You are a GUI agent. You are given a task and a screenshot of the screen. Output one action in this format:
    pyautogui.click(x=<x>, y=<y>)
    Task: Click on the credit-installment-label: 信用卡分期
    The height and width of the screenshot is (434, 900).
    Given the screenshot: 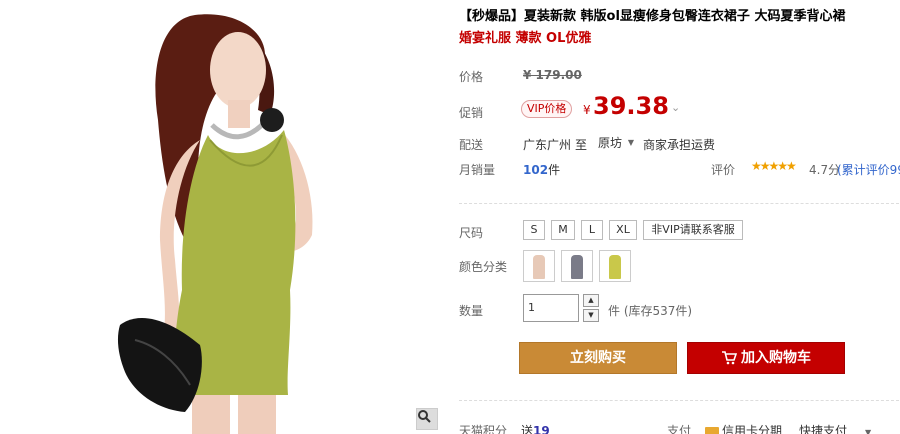 What is the action you would take?
    pyautogui.click(x=752, y=429)
    